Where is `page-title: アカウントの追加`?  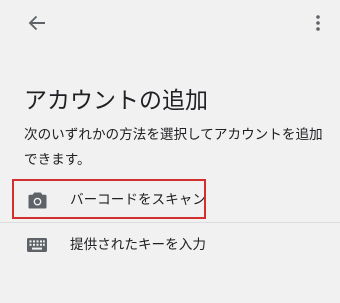 page-title: アカウントの追加 is located at coordinates (116, 101).